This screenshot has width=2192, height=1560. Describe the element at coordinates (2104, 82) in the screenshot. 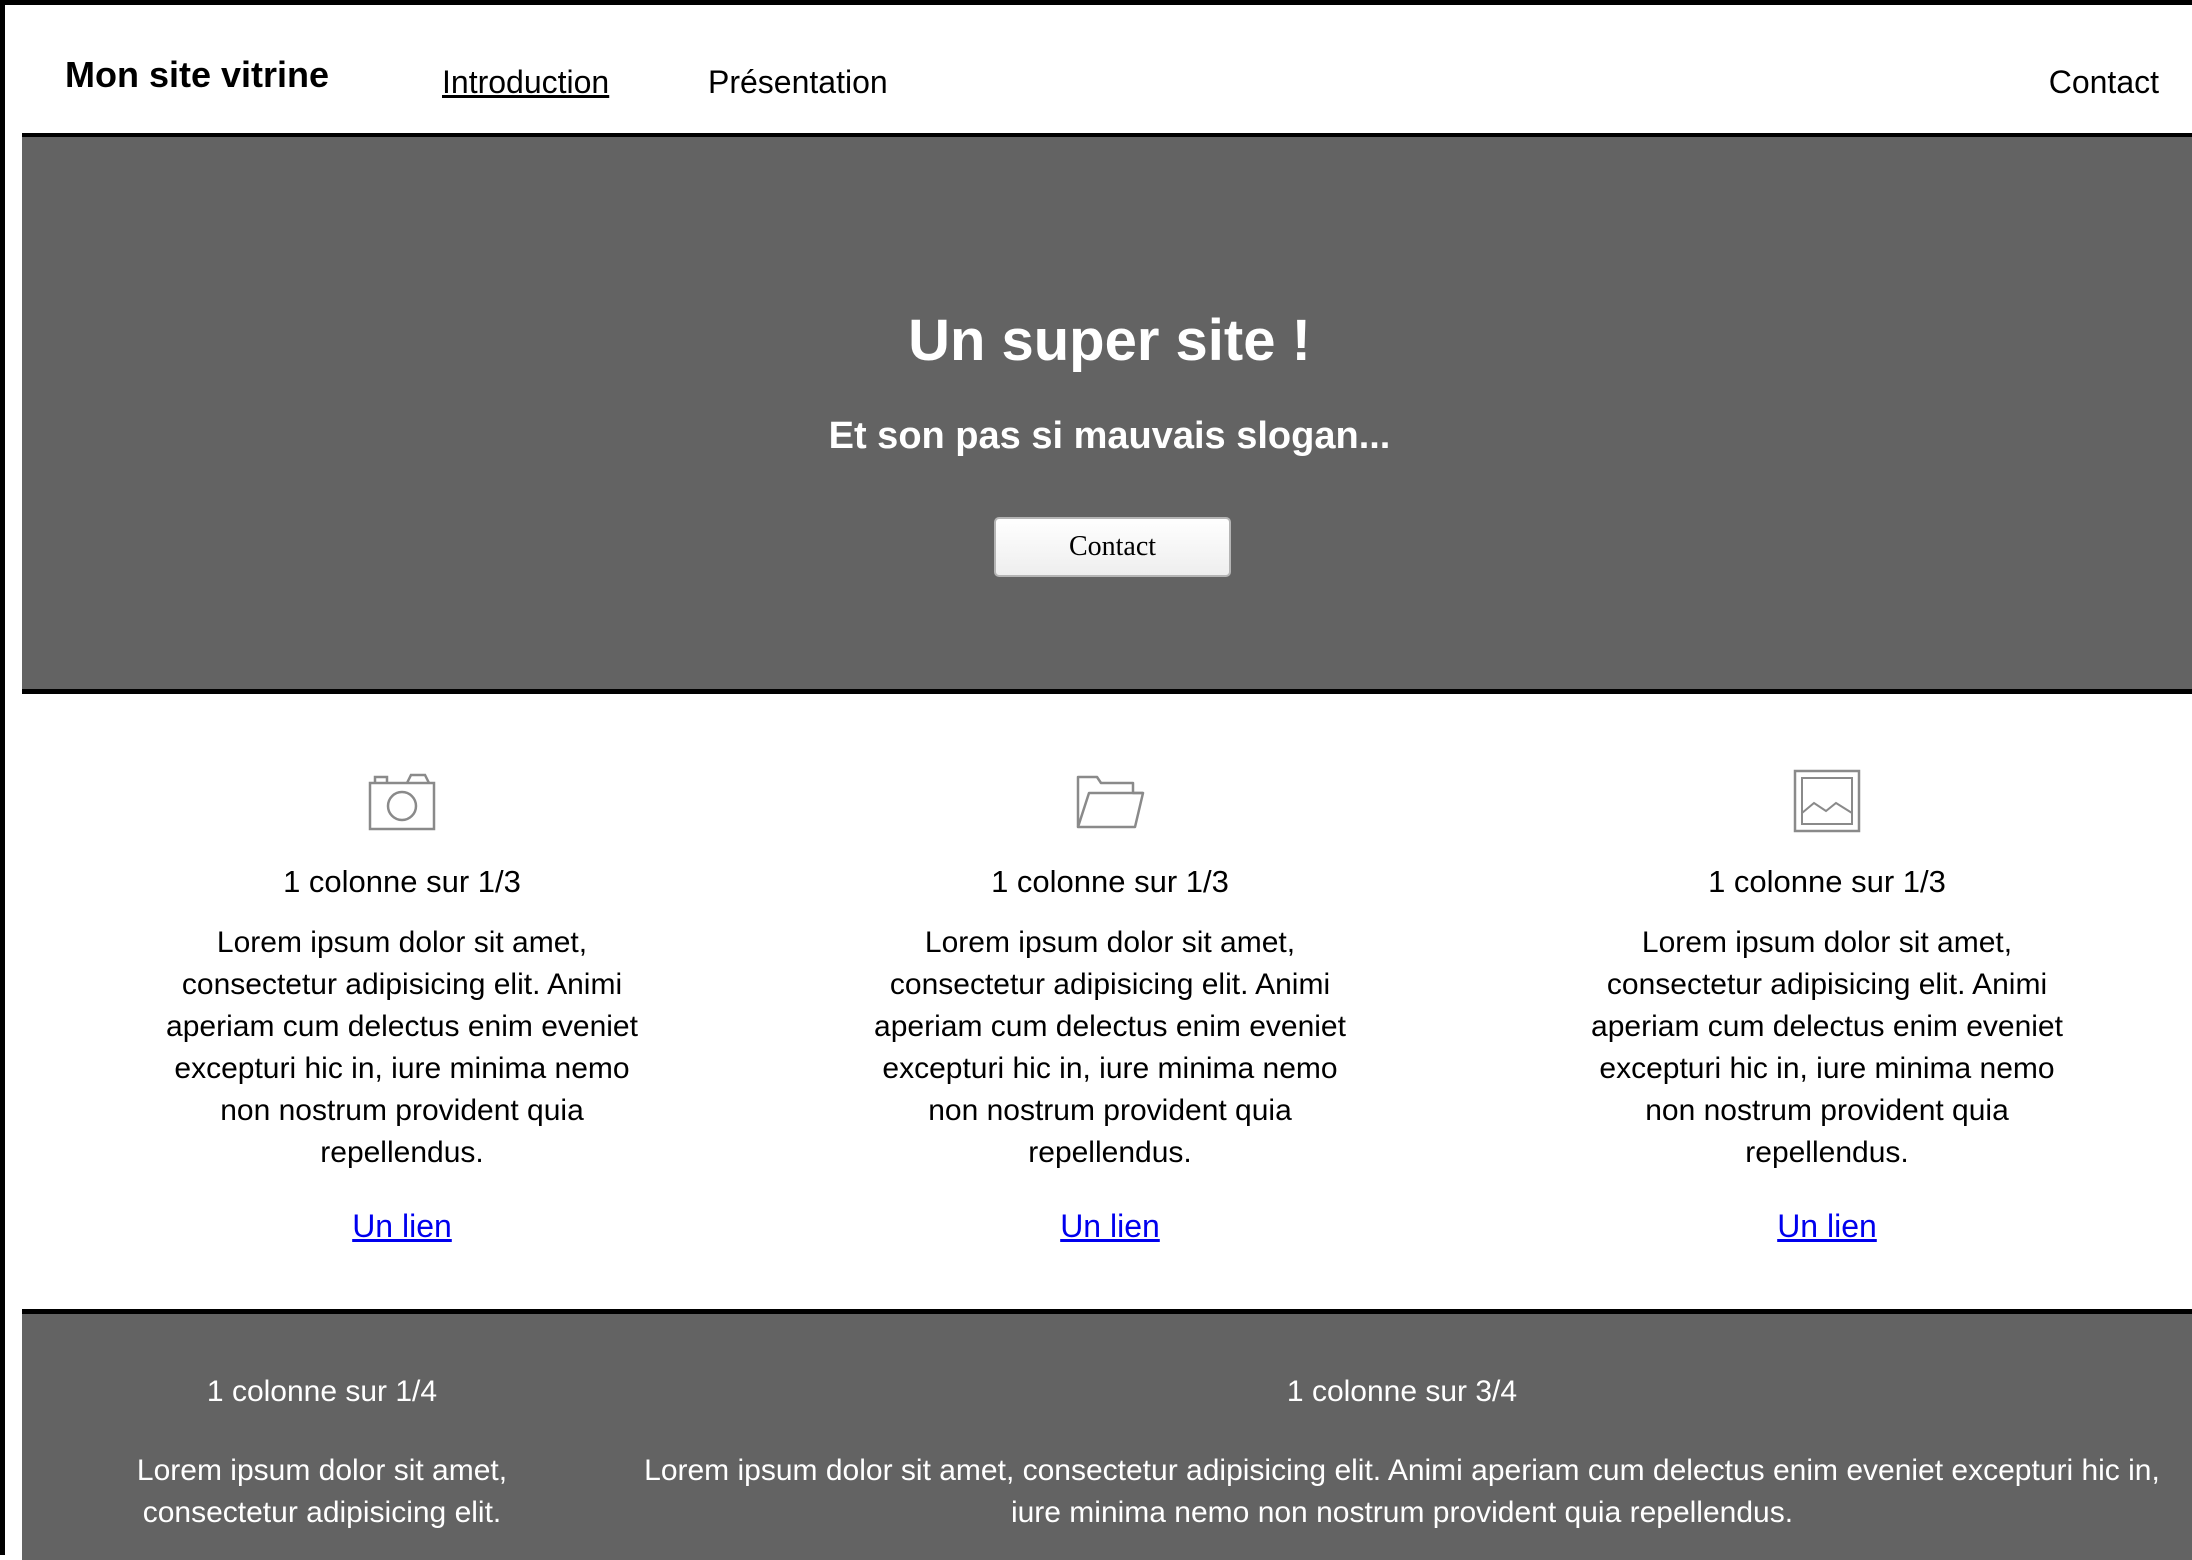

I see `nav-link-contact: Contact` at that location.